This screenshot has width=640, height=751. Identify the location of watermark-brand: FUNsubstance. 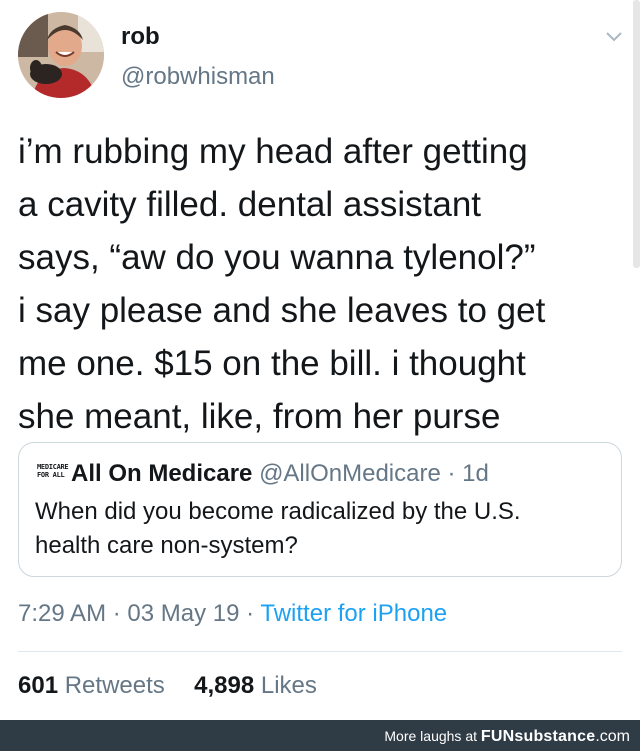
(538, 736).